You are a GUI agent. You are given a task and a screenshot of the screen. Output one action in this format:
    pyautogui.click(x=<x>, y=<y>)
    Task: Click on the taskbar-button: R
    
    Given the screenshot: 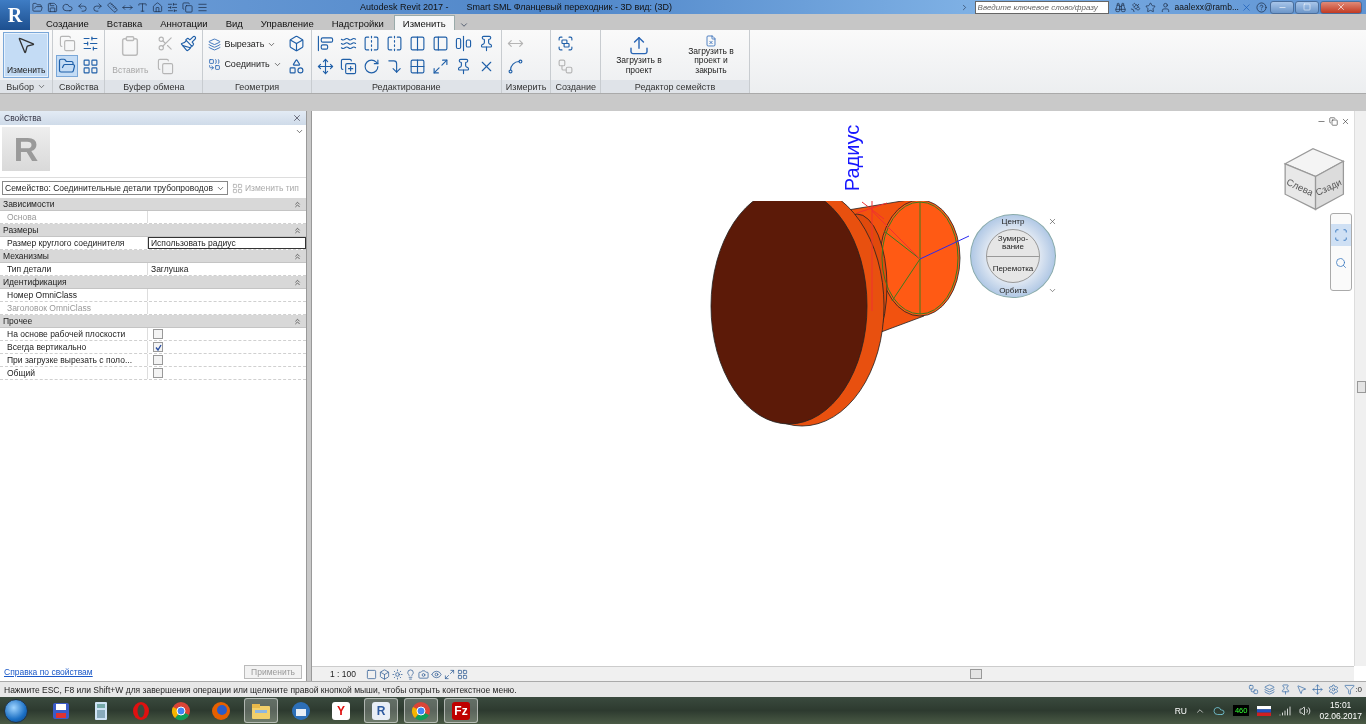 What is the action you would take?
    pyautogui.click(x=381, y=710)
    